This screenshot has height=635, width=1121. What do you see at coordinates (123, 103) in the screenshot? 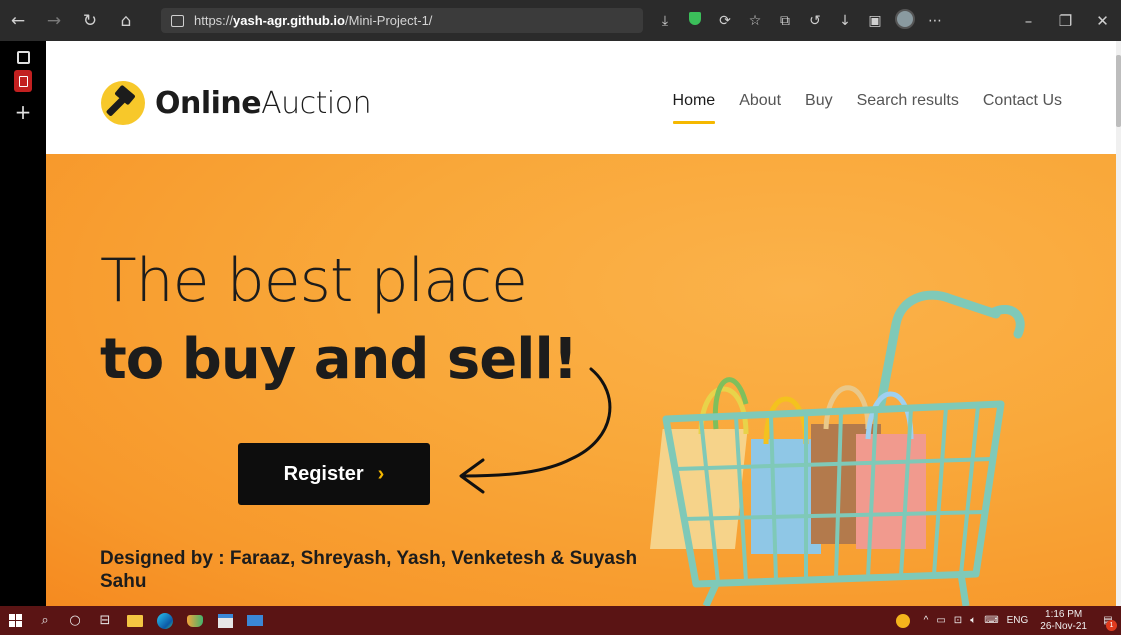
I see `gavel-icon` at bounding box center [123, 103].